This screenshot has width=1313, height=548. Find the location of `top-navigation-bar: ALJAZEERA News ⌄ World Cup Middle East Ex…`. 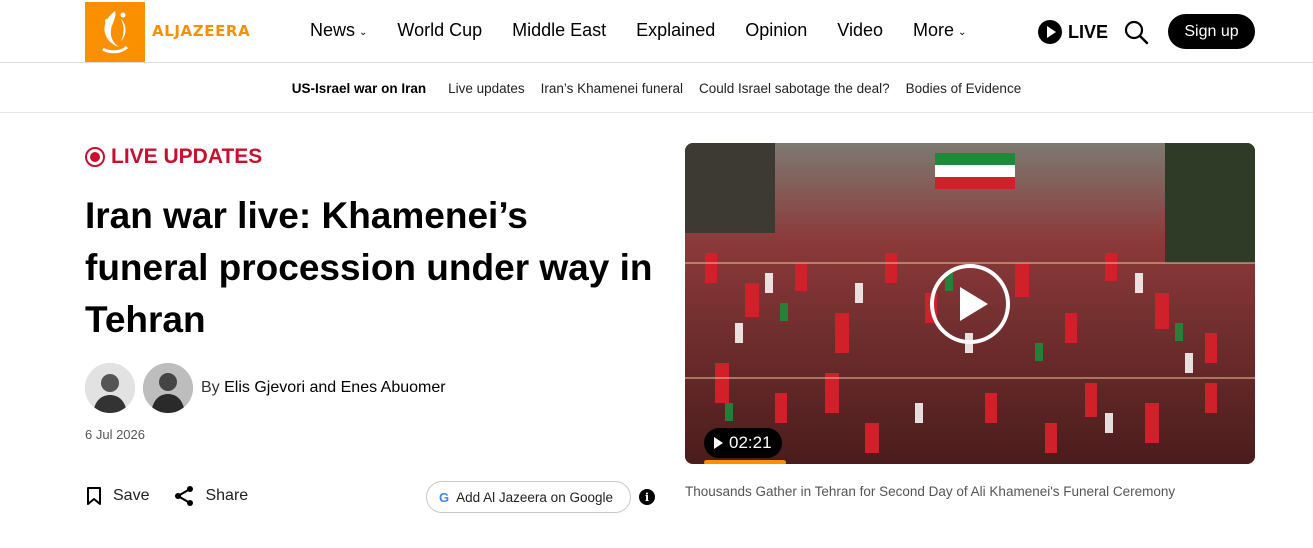

top-navigation-bar: ALJAZEERA News ⌄ World Cup Middle East Ex… is located at coordinates (656, 31).